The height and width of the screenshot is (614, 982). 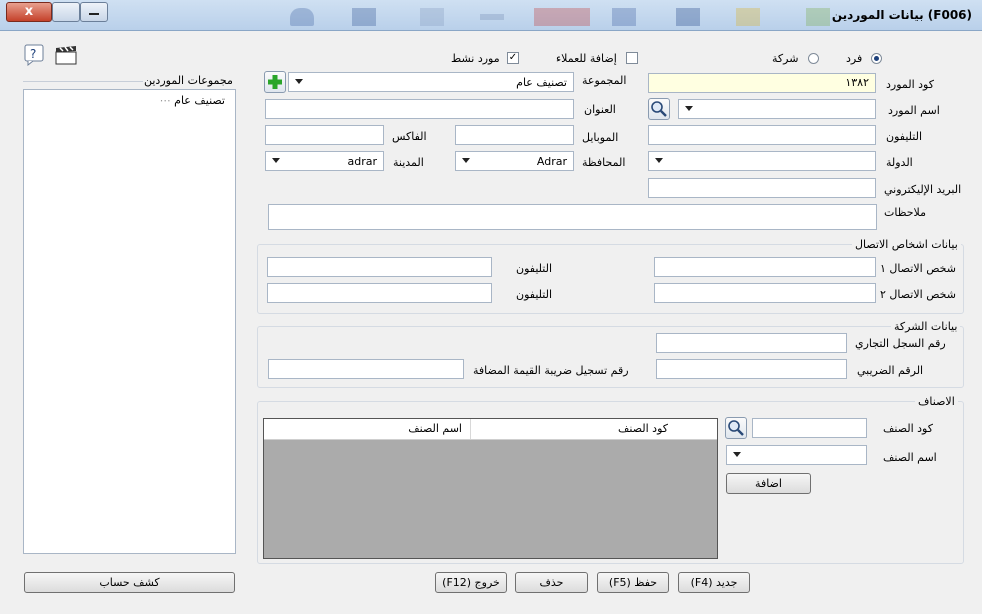 What do you see at coordinates (809, 428) in the screenshot?
I see `item-code-field` at bounding box center [809, 428].